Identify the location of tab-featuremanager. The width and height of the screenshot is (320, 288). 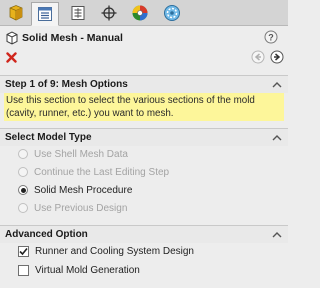
(16, 13).